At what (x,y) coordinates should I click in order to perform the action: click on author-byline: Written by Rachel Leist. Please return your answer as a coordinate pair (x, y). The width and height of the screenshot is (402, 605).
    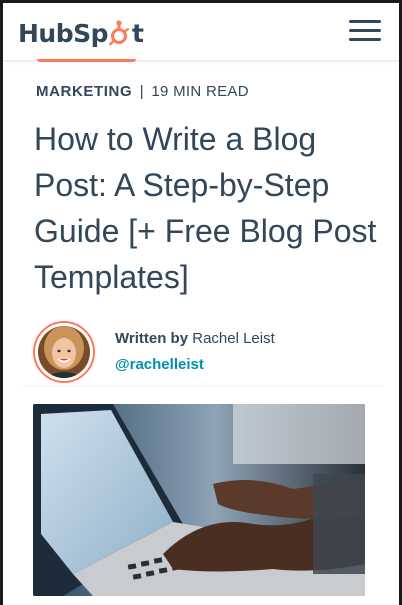
    Looking at the image, I should click on (195, 338).